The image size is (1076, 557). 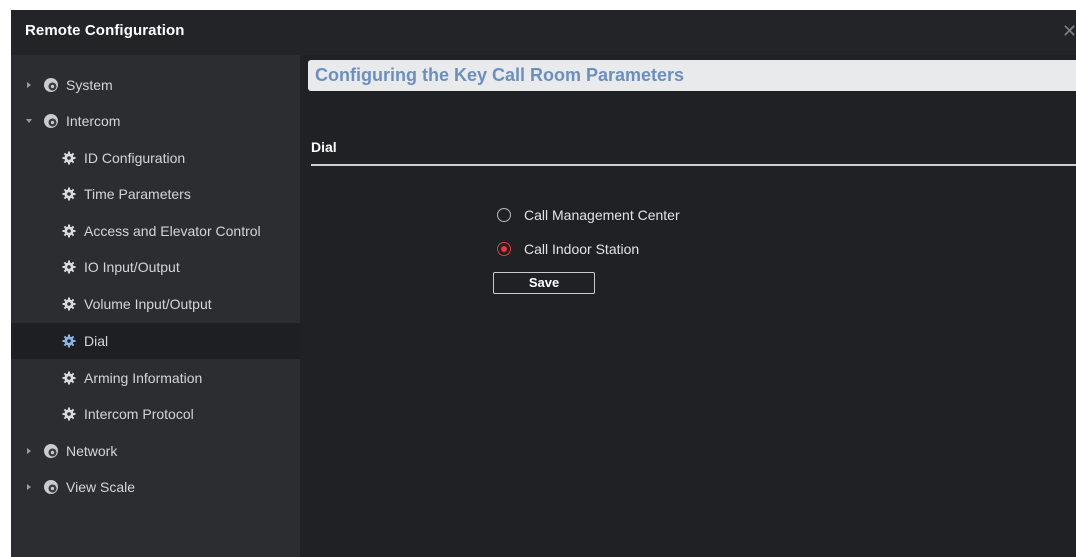 What do you see at coordinates (105, 30) in the screenshot?
I see `window-title: Remote Configuration` at bounding box center [105, 30].